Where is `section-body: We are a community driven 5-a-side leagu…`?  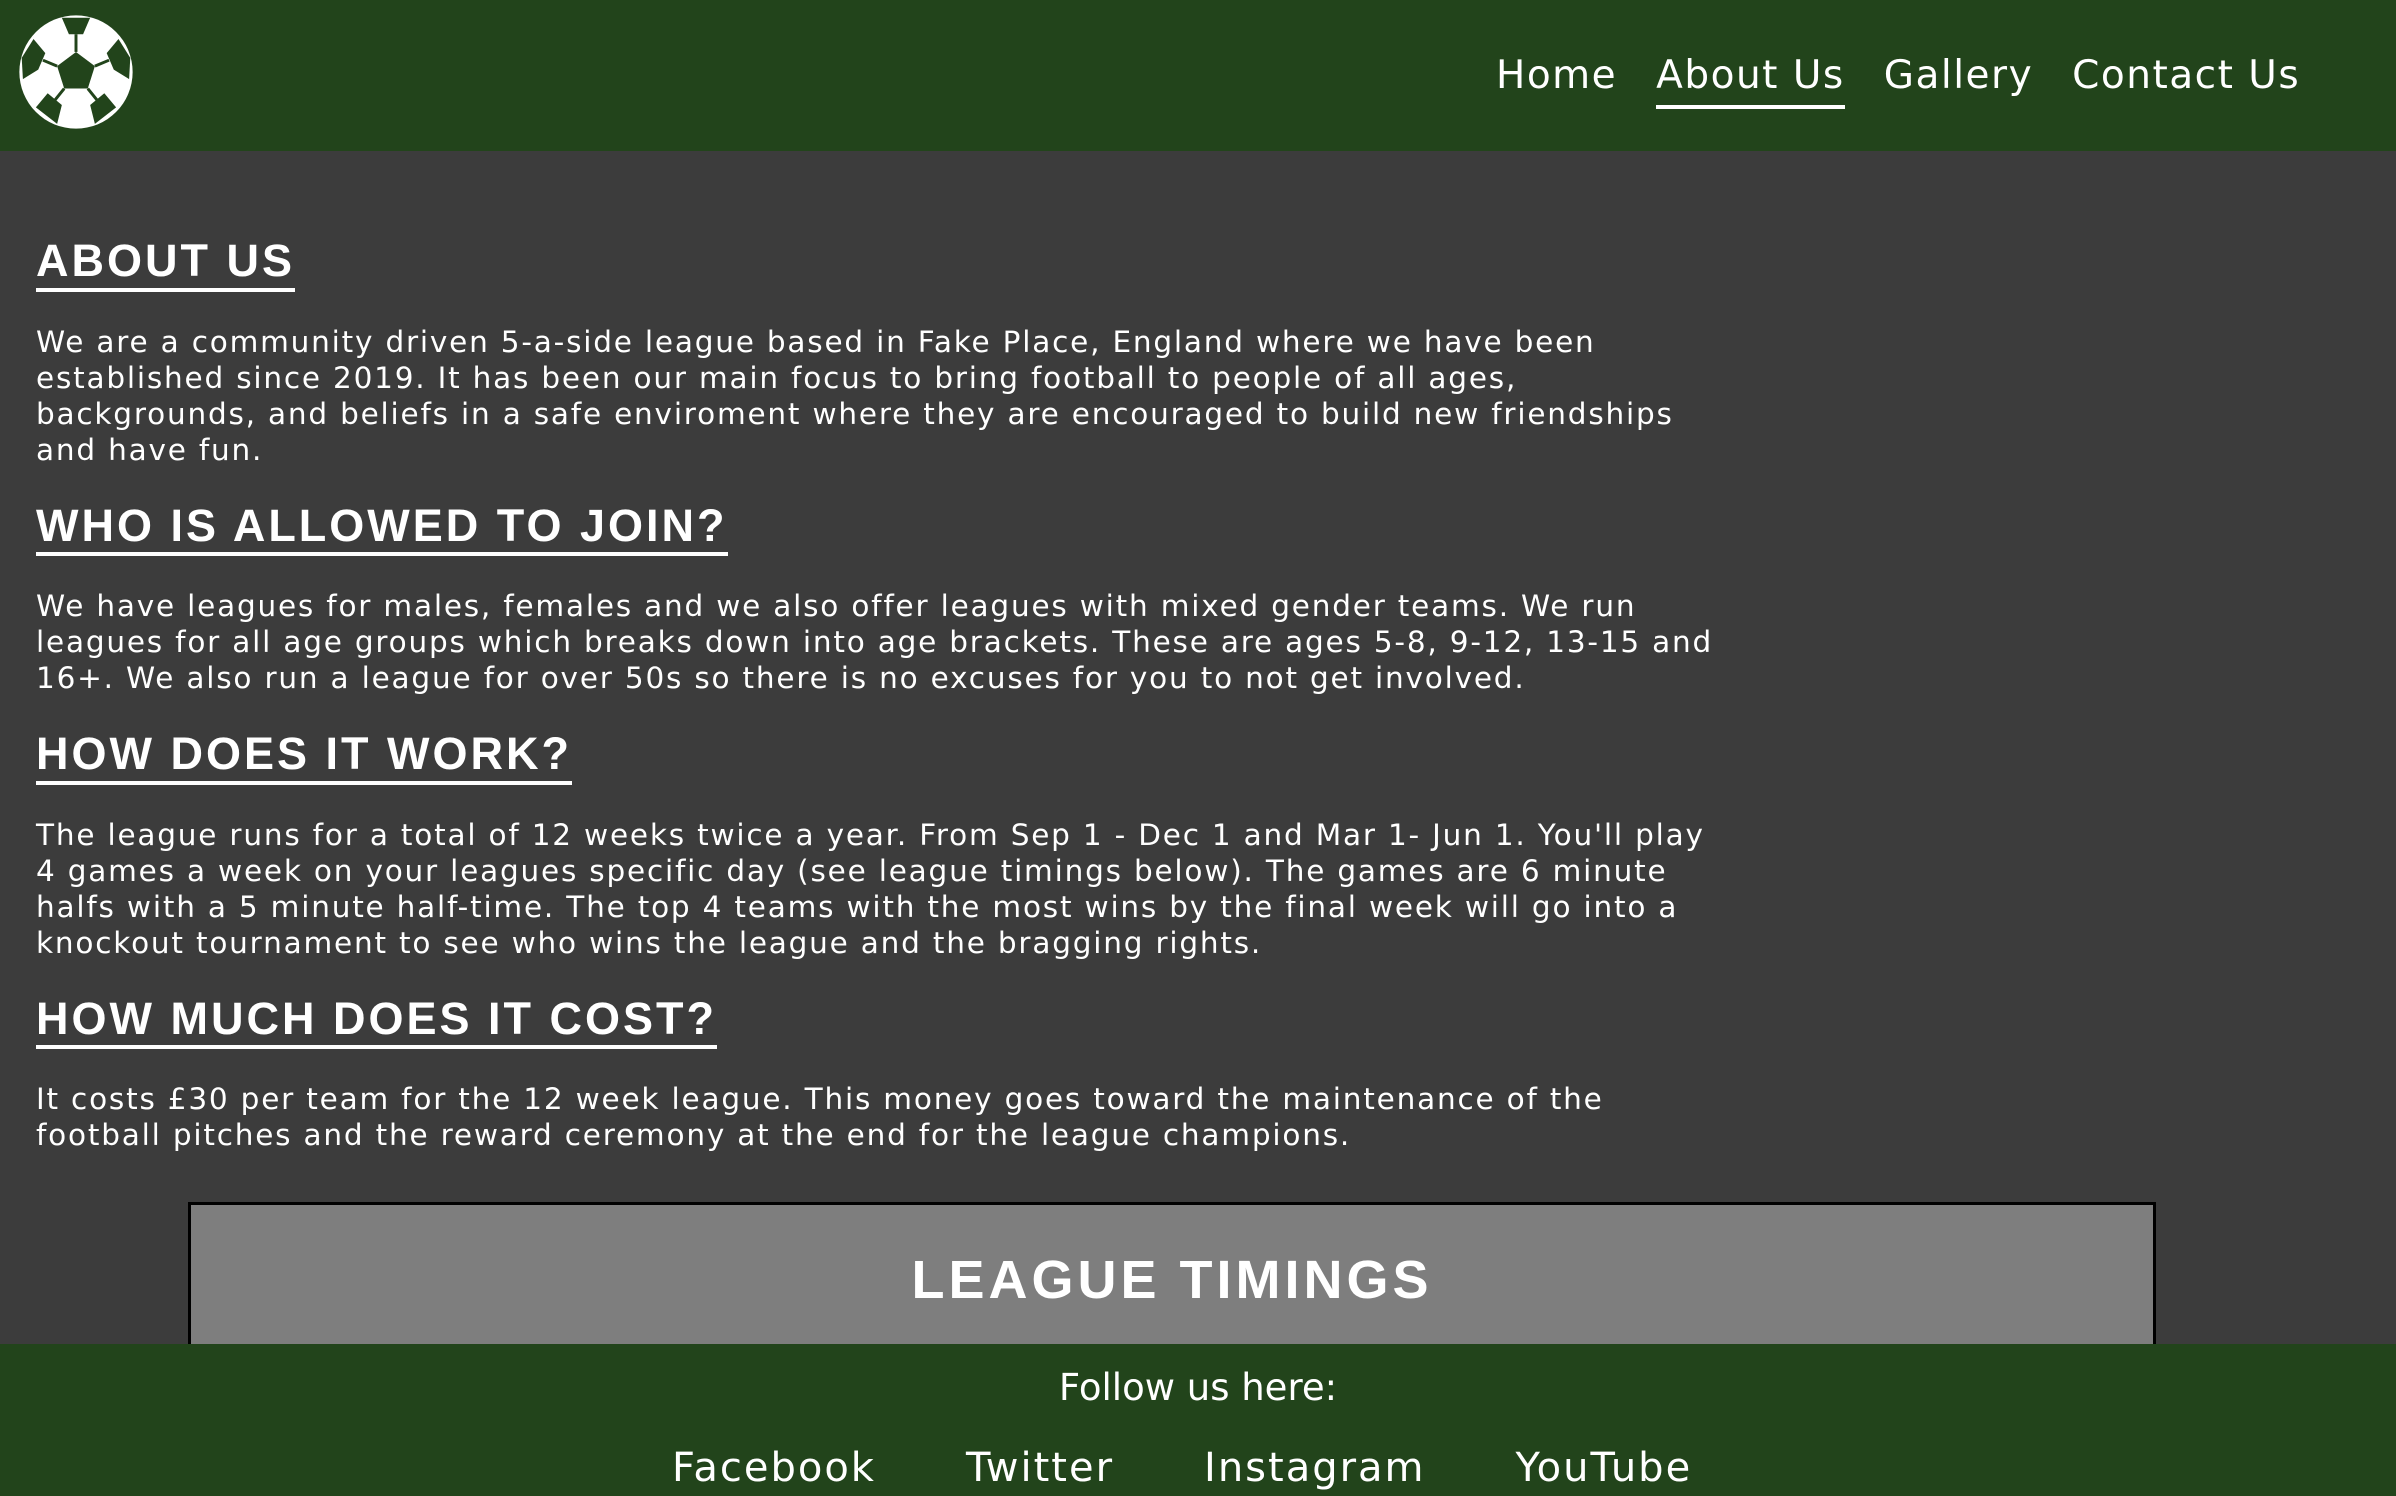
section-body: We are a community driven 5-a-side leagu… is located at coordinates (855, 395).